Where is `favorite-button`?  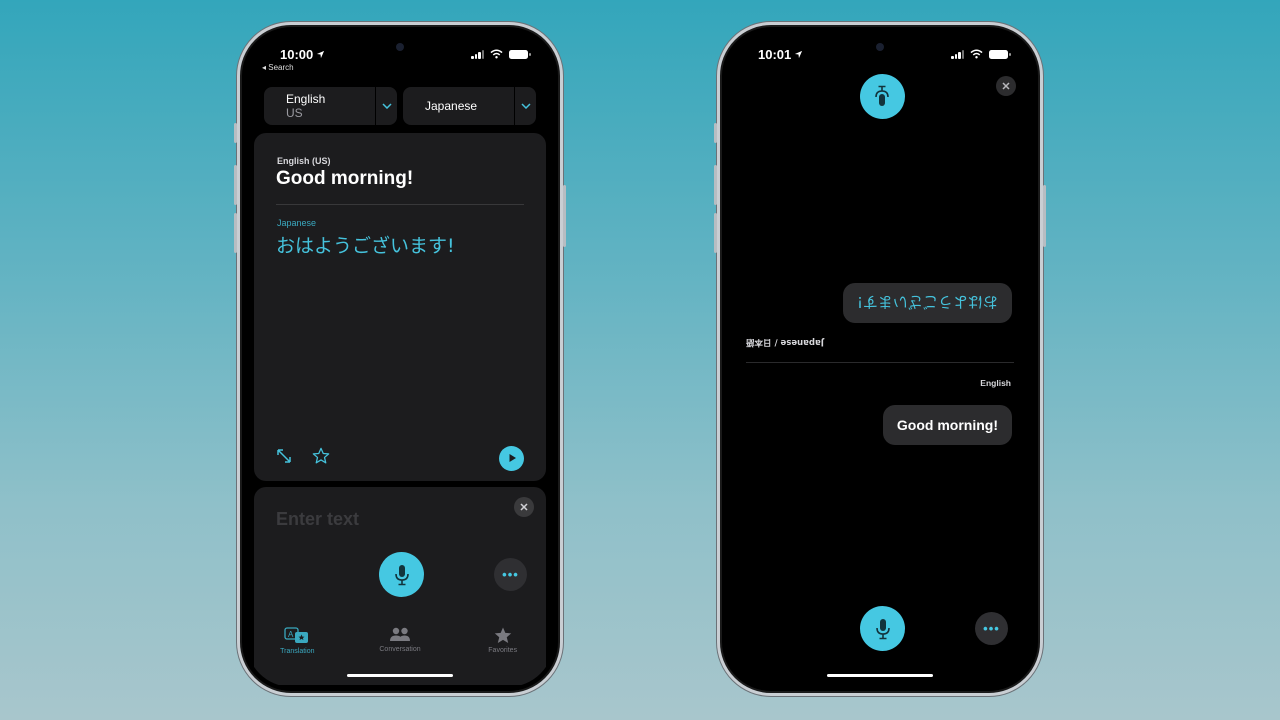
favorite-button is located at coordinates (321, 458).